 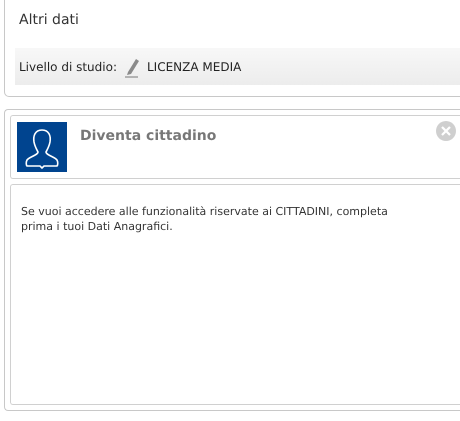 What do you see at coordinates (205, 219) in the screenshot?
I see `message-text: Se vuoi accedere alle funzionalità riservate ai CITTADINI, completa prima i tuoi Dati Anagrafici.` at bounding box center [205, 219].